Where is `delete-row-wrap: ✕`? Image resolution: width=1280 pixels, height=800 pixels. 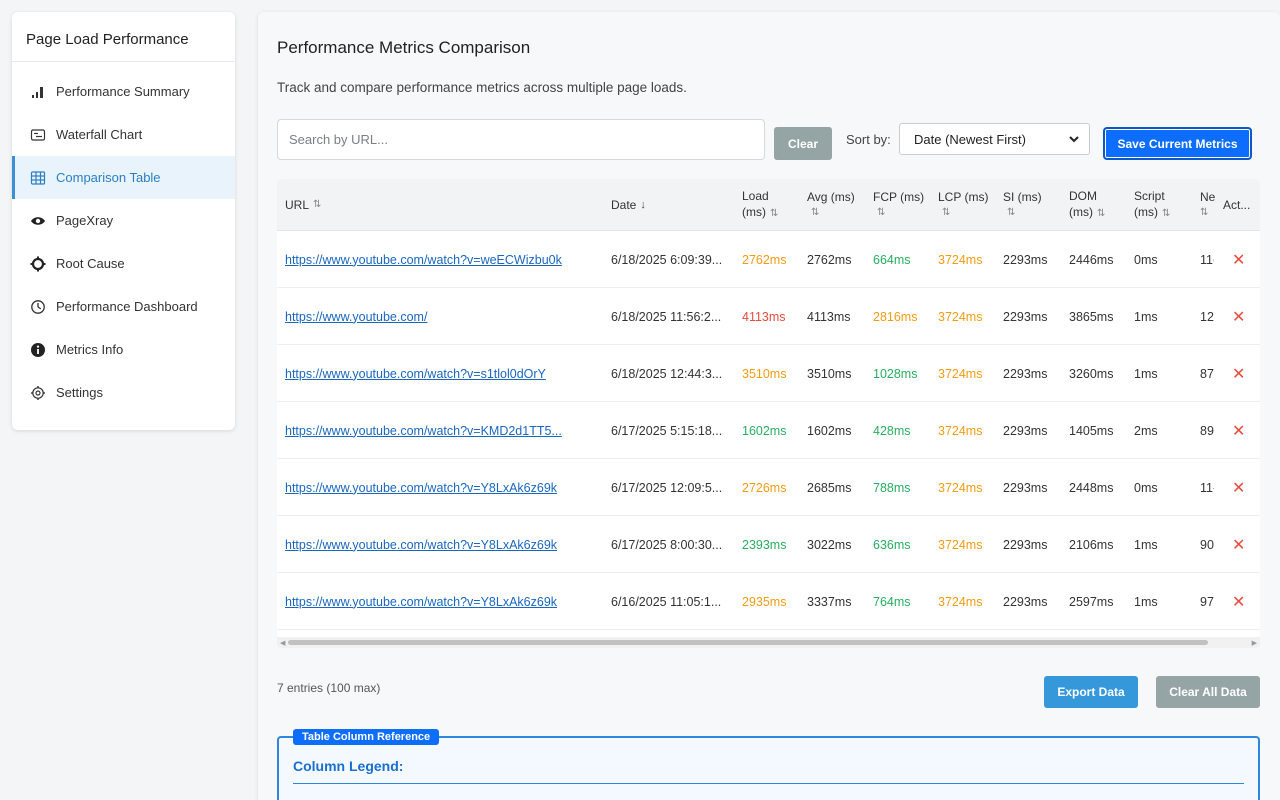 delete-row-wrap: ✕ is located at coordinates (1238, 373).